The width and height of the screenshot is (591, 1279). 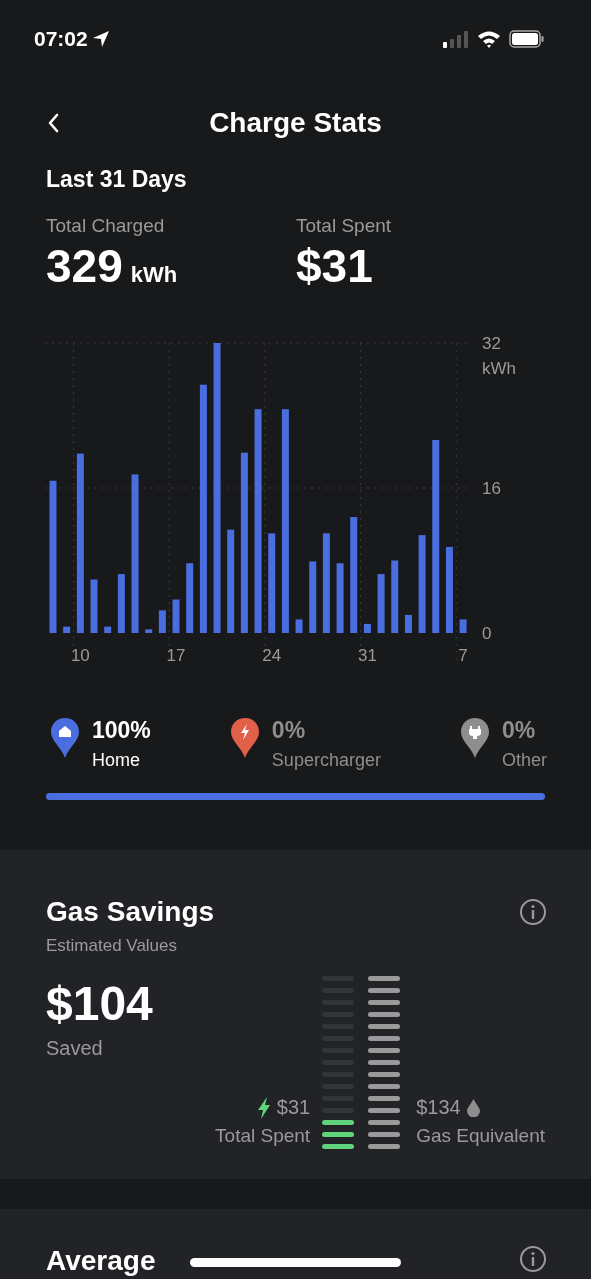 What do you see at coordinates (99, 1003) in the screenshot?
I see `savings-amount: $104` at bounding box center [99, 1003].